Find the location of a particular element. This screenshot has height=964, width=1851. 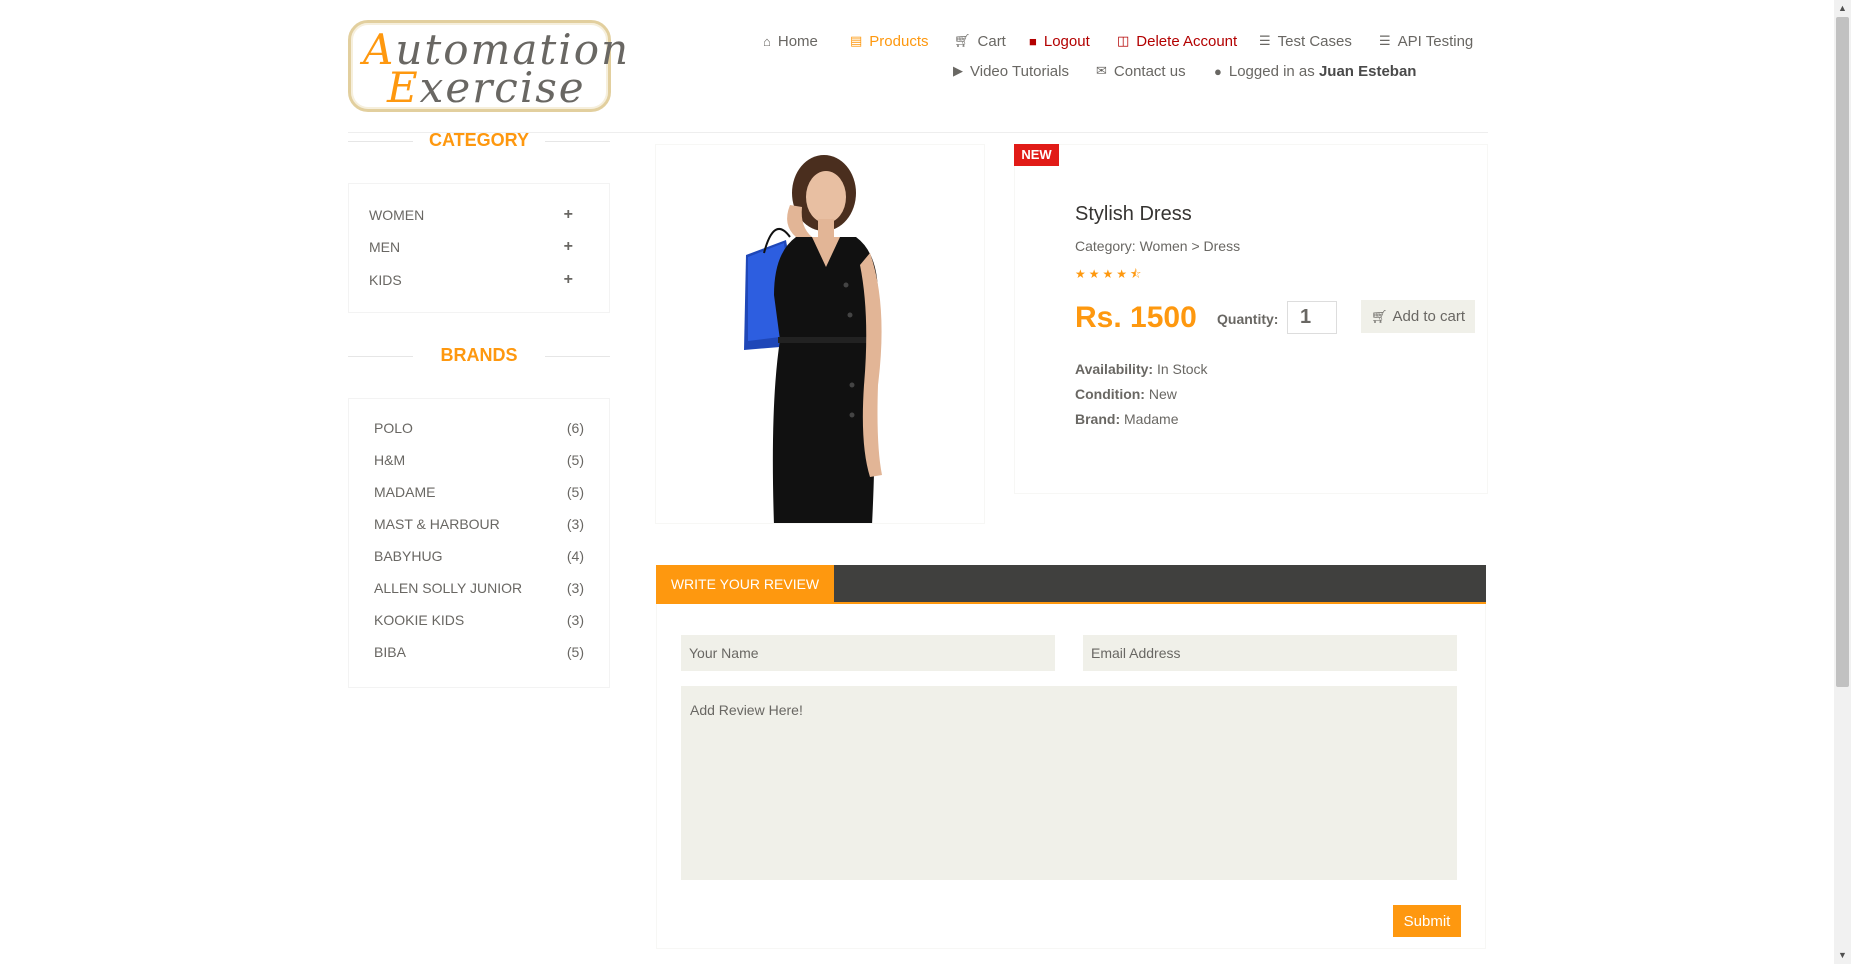

products-icon: ▤ is located at coordinates (856, 40).